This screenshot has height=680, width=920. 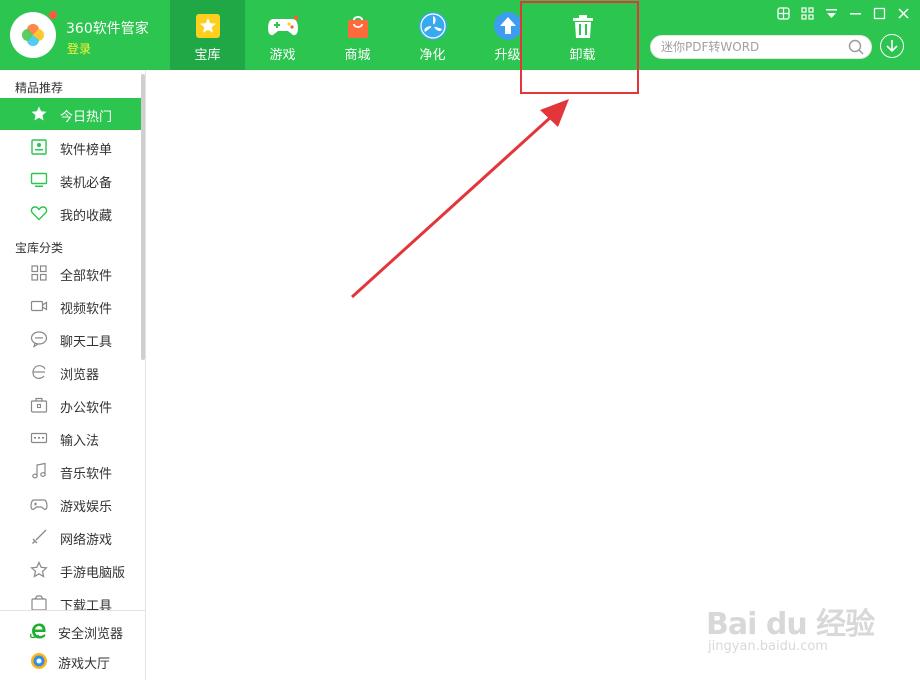 I want to click on sidebar-item-label: 手游电脑版, so click(x=93, y=573).